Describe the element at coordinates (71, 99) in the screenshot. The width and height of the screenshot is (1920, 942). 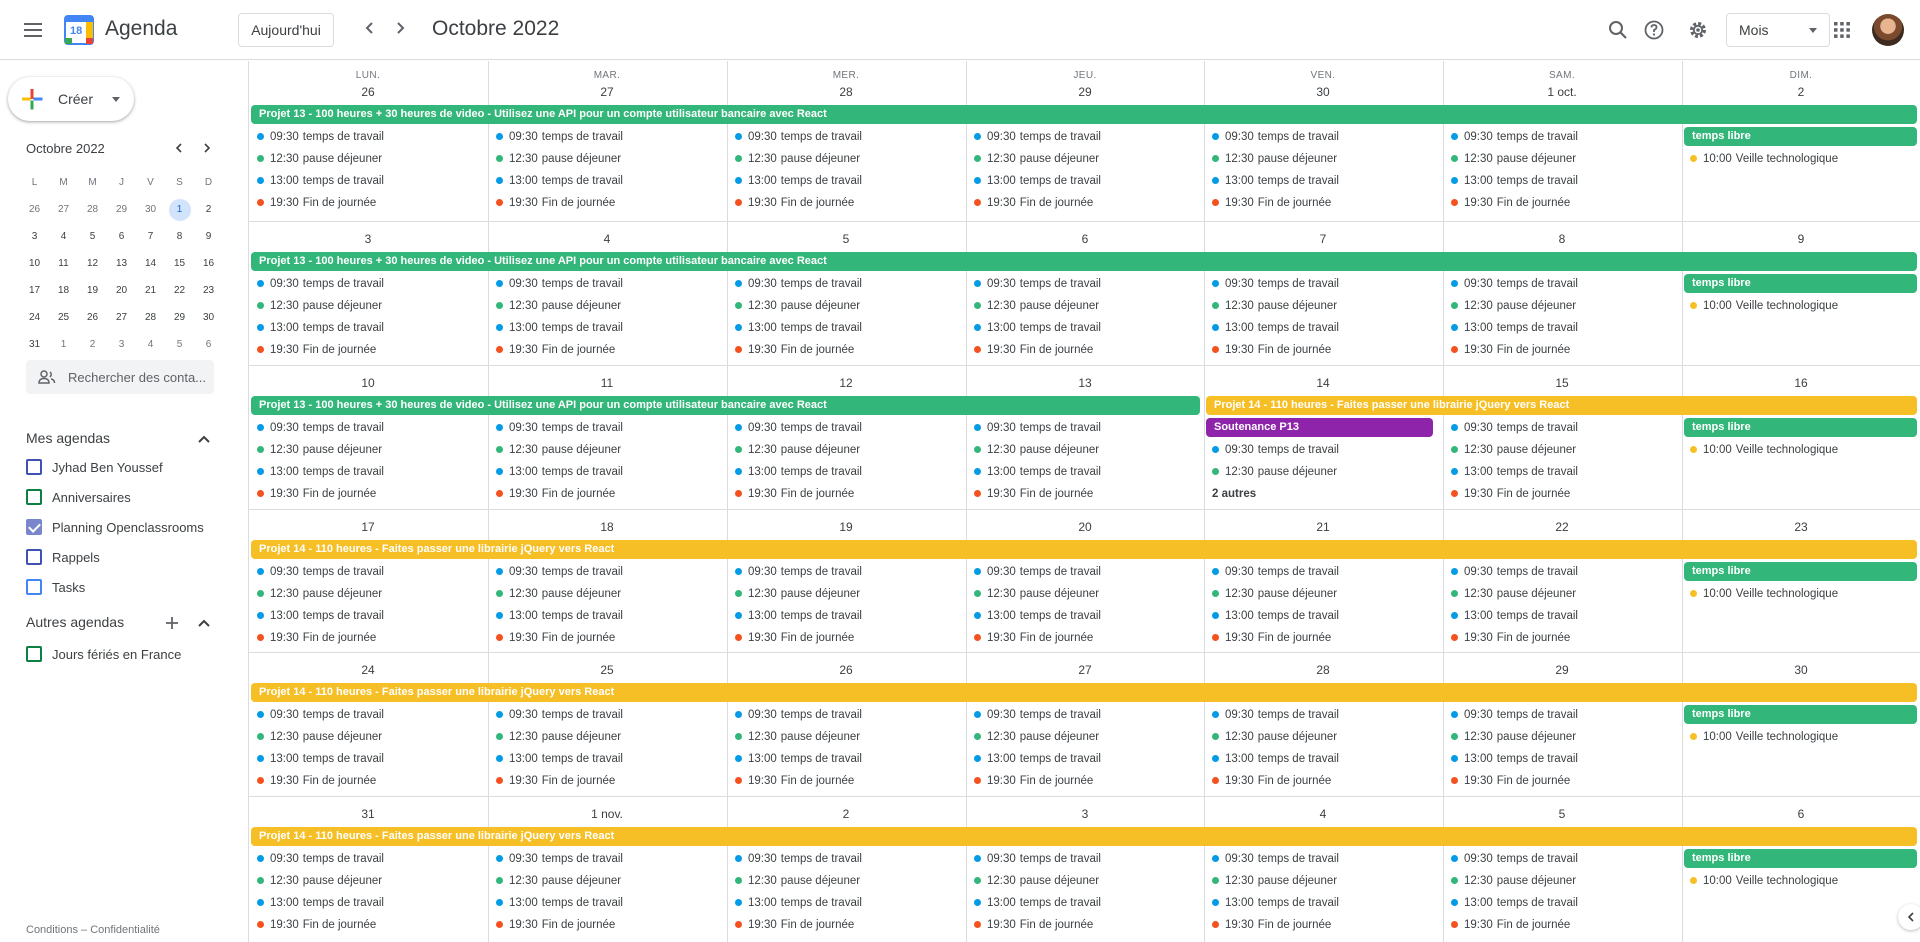
I see `create-button: Créer` at that location.